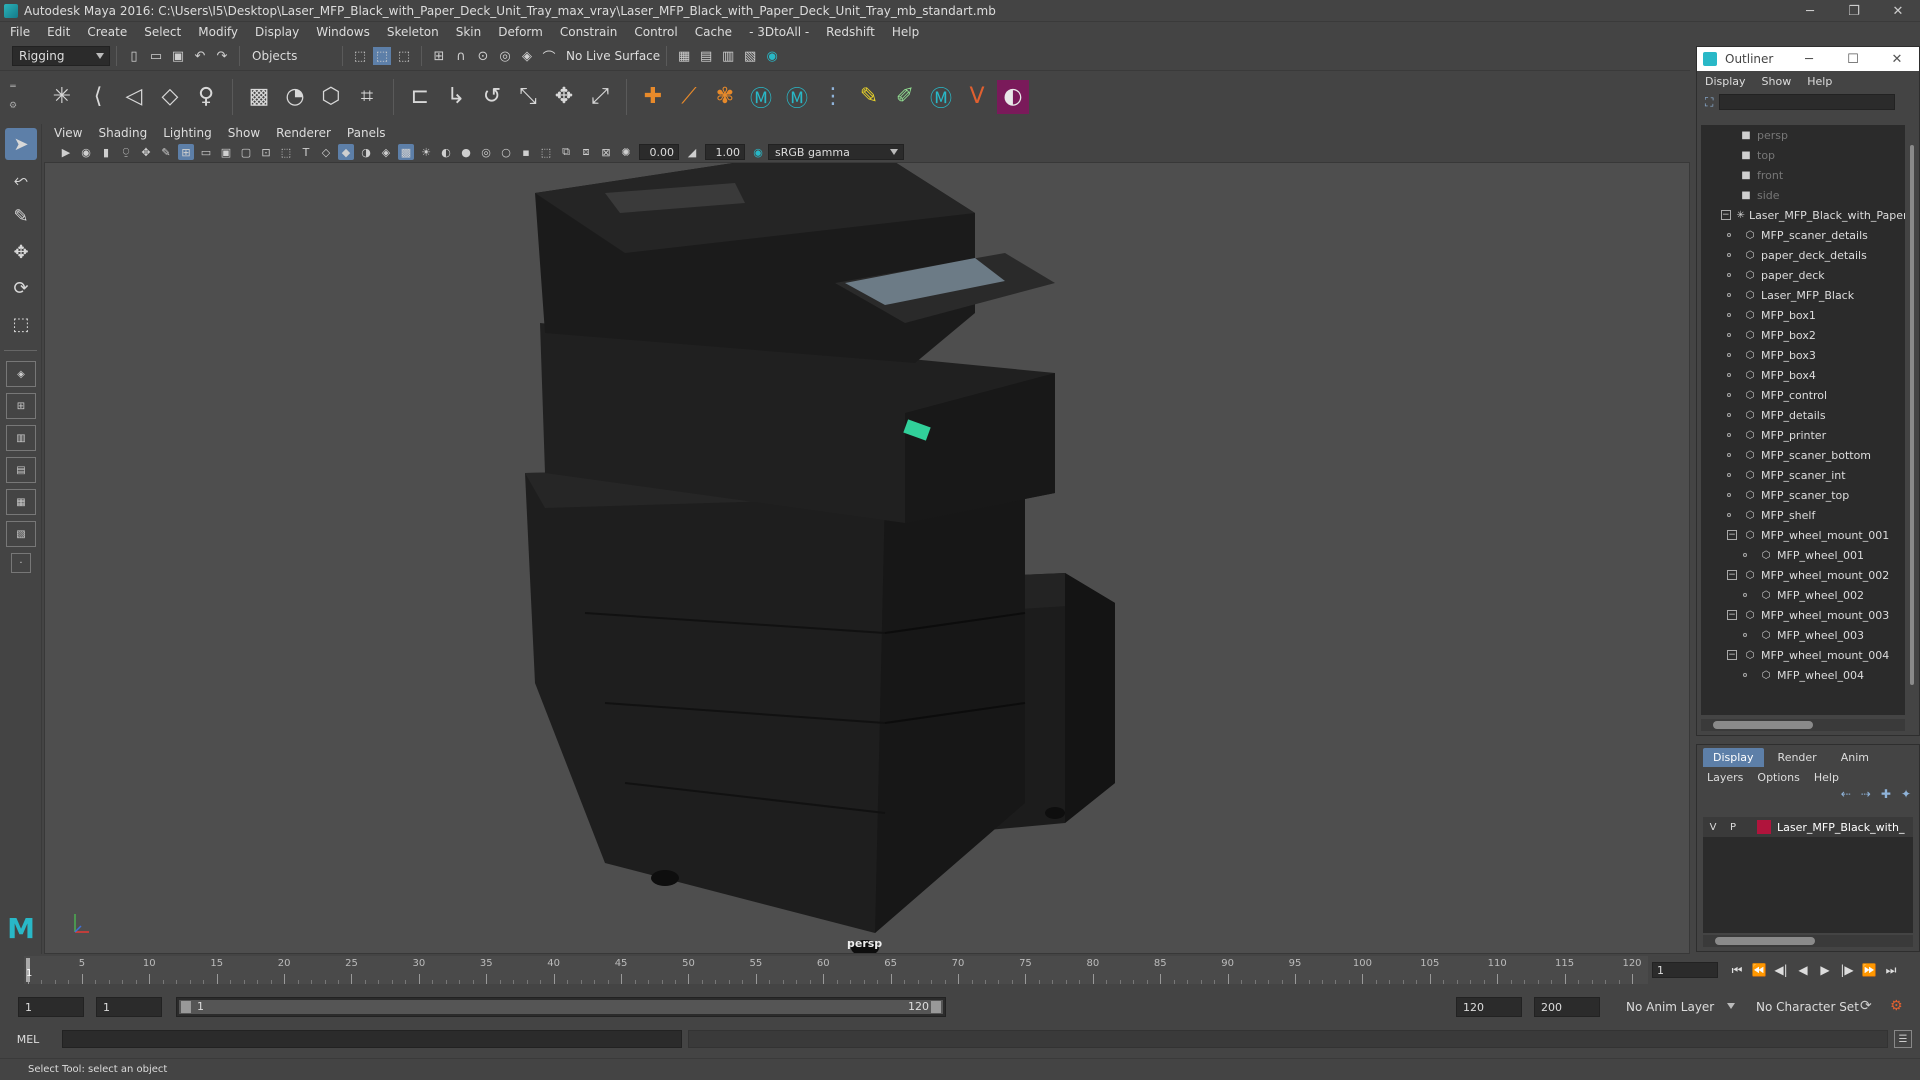 The width and height of the screenshot is (1920, 1080). I want to click on range-end-handle, so click(936, 1007).